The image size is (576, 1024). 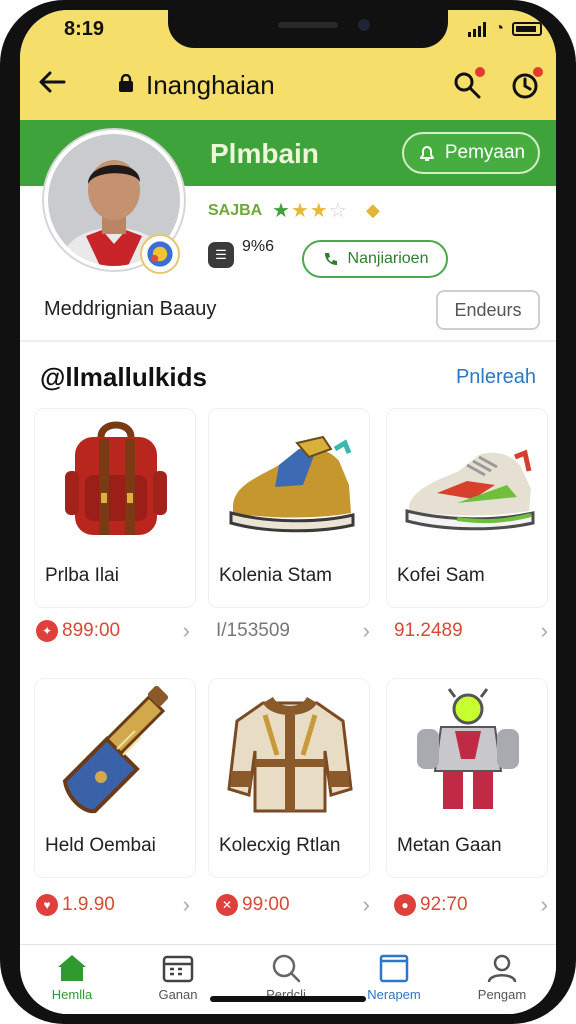 What do you see at coordinates (264, 153) in the screenshot?
I see `shop-name: Plmbain` at bounding box center [264, 153].